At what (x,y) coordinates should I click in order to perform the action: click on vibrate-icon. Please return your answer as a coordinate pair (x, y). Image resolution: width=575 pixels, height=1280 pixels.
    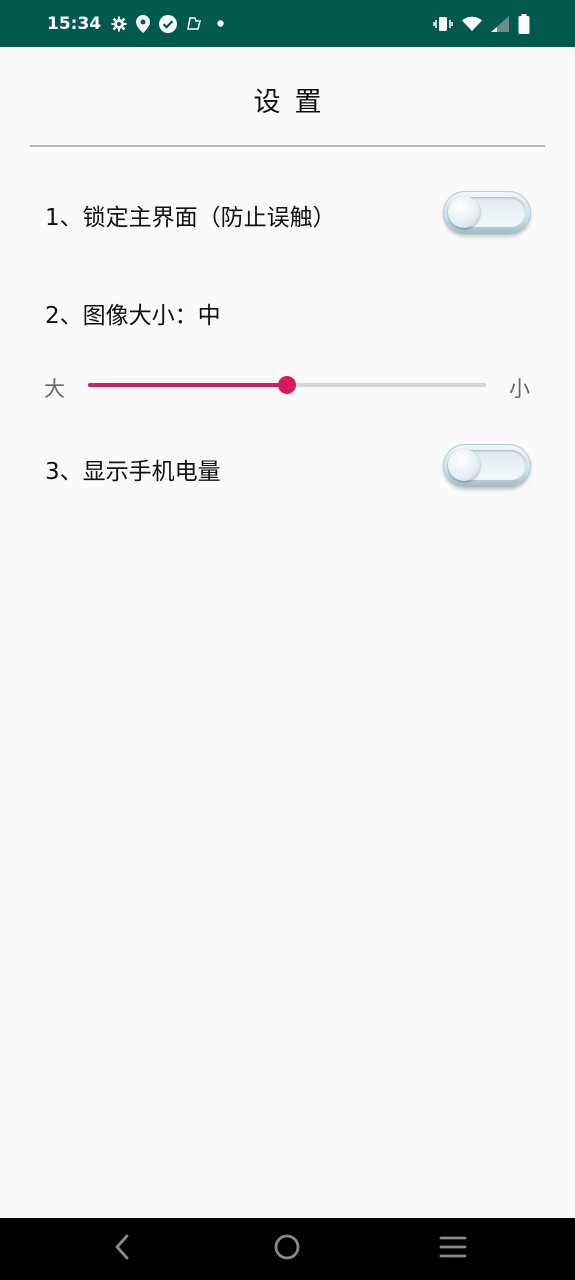
    Looking at the image, I should click on (443, 24).